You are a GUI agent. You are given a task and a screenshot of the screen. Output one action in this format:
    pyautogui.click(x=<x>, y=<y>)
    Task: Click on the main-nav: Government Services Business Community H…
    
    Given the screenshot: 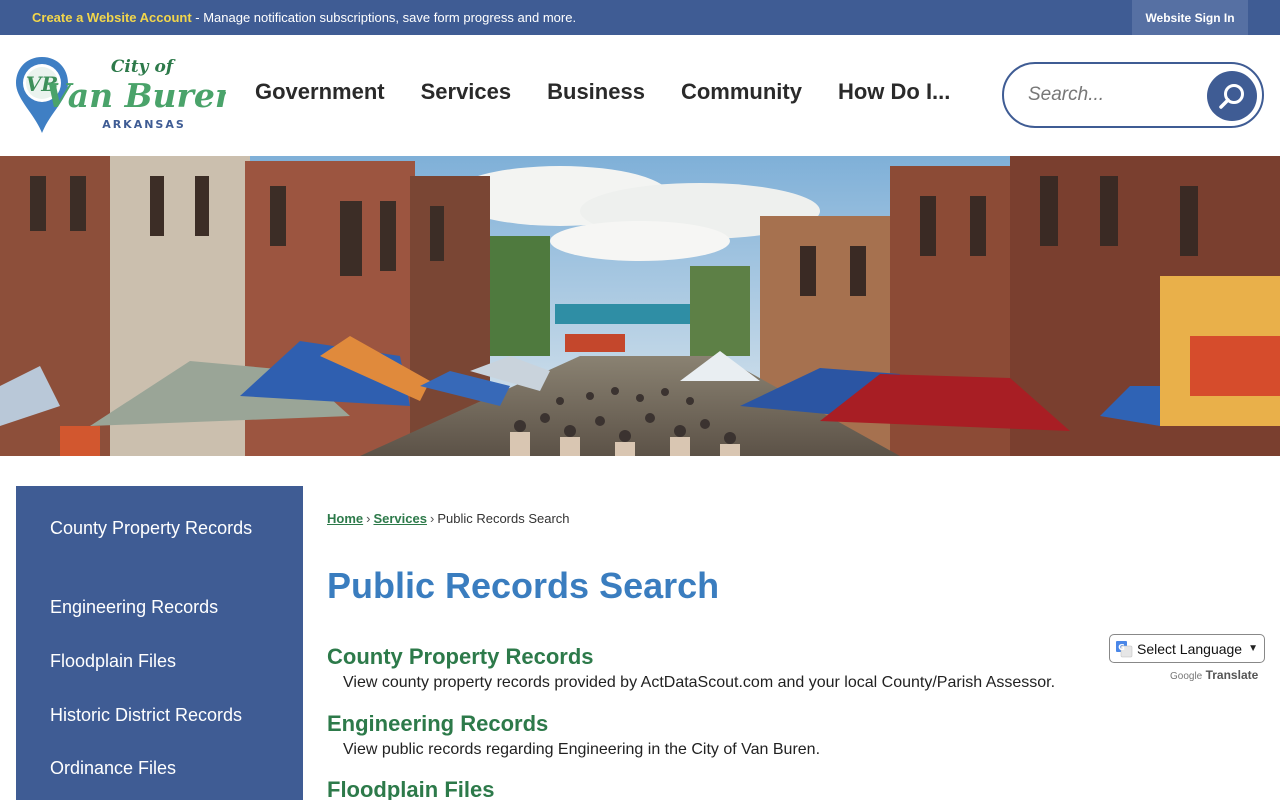 What is the action you would take?
    pyautogui.click(x=602, y=92)
    